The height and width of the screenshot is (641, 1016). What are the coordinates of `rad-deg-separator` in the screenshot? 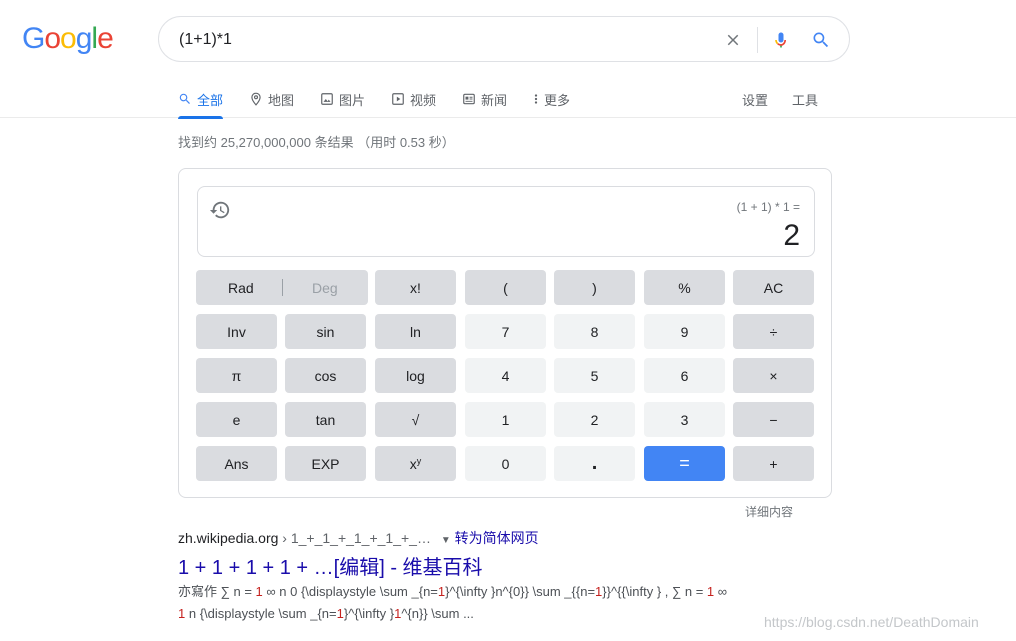 It's located at (282, 287).